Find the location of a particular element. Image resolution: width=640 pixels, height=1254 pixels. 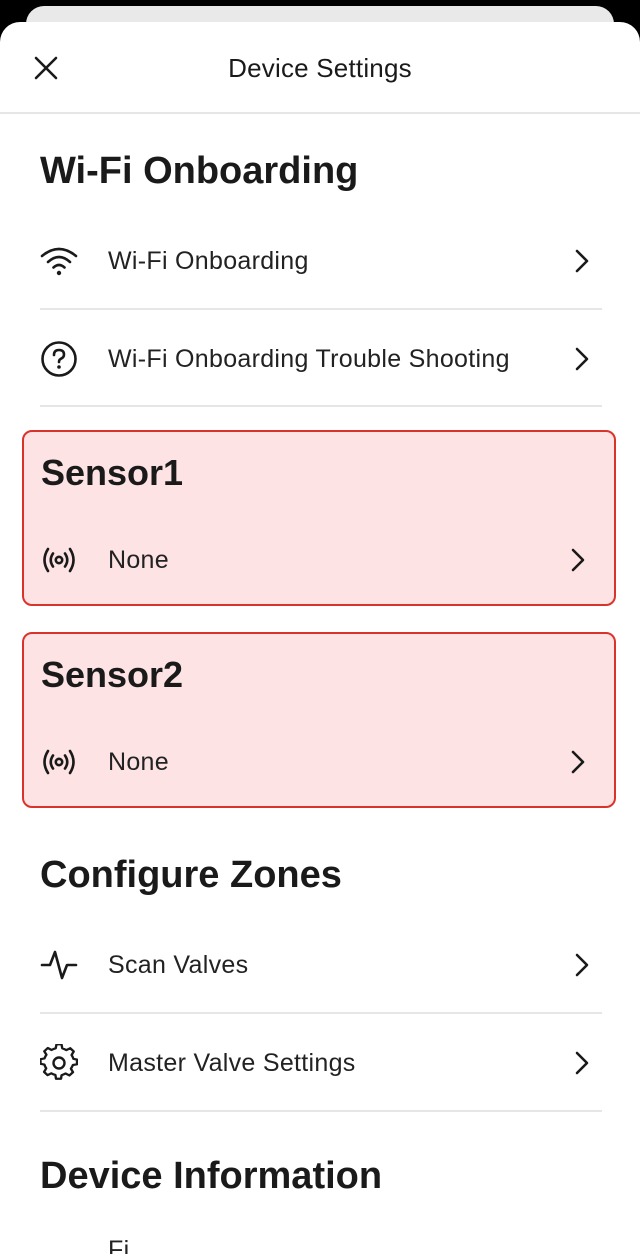

wifi-icon is located at coordinates (59, 261).